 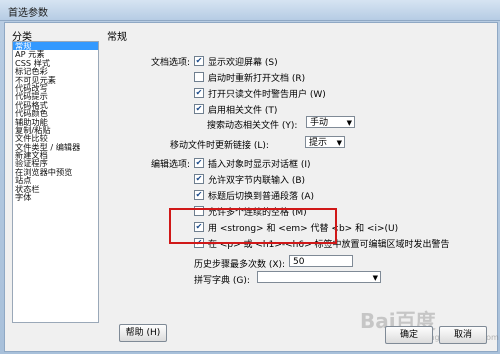 What do you see at coordinates (261, 197) in the screenshot?
I see `checkbox-heading-paragraph-label: 标题后切换到普通段落 (A)` at bounding box center [261, 197].